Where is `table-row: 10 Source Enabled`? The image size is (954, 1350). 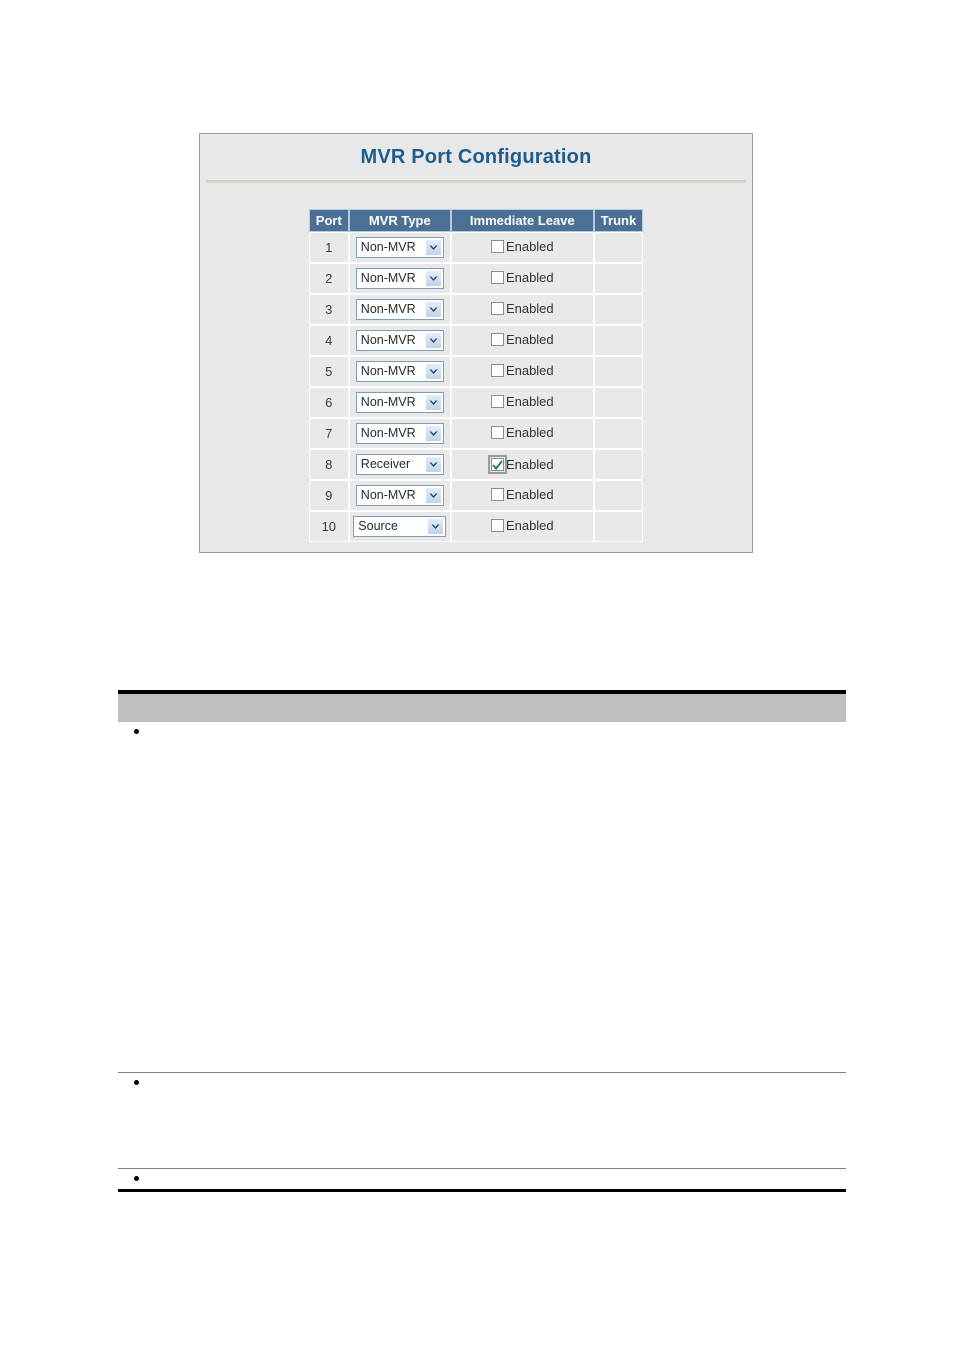 table-row: 10 Source Enabled is located at coordinates (476, 526).